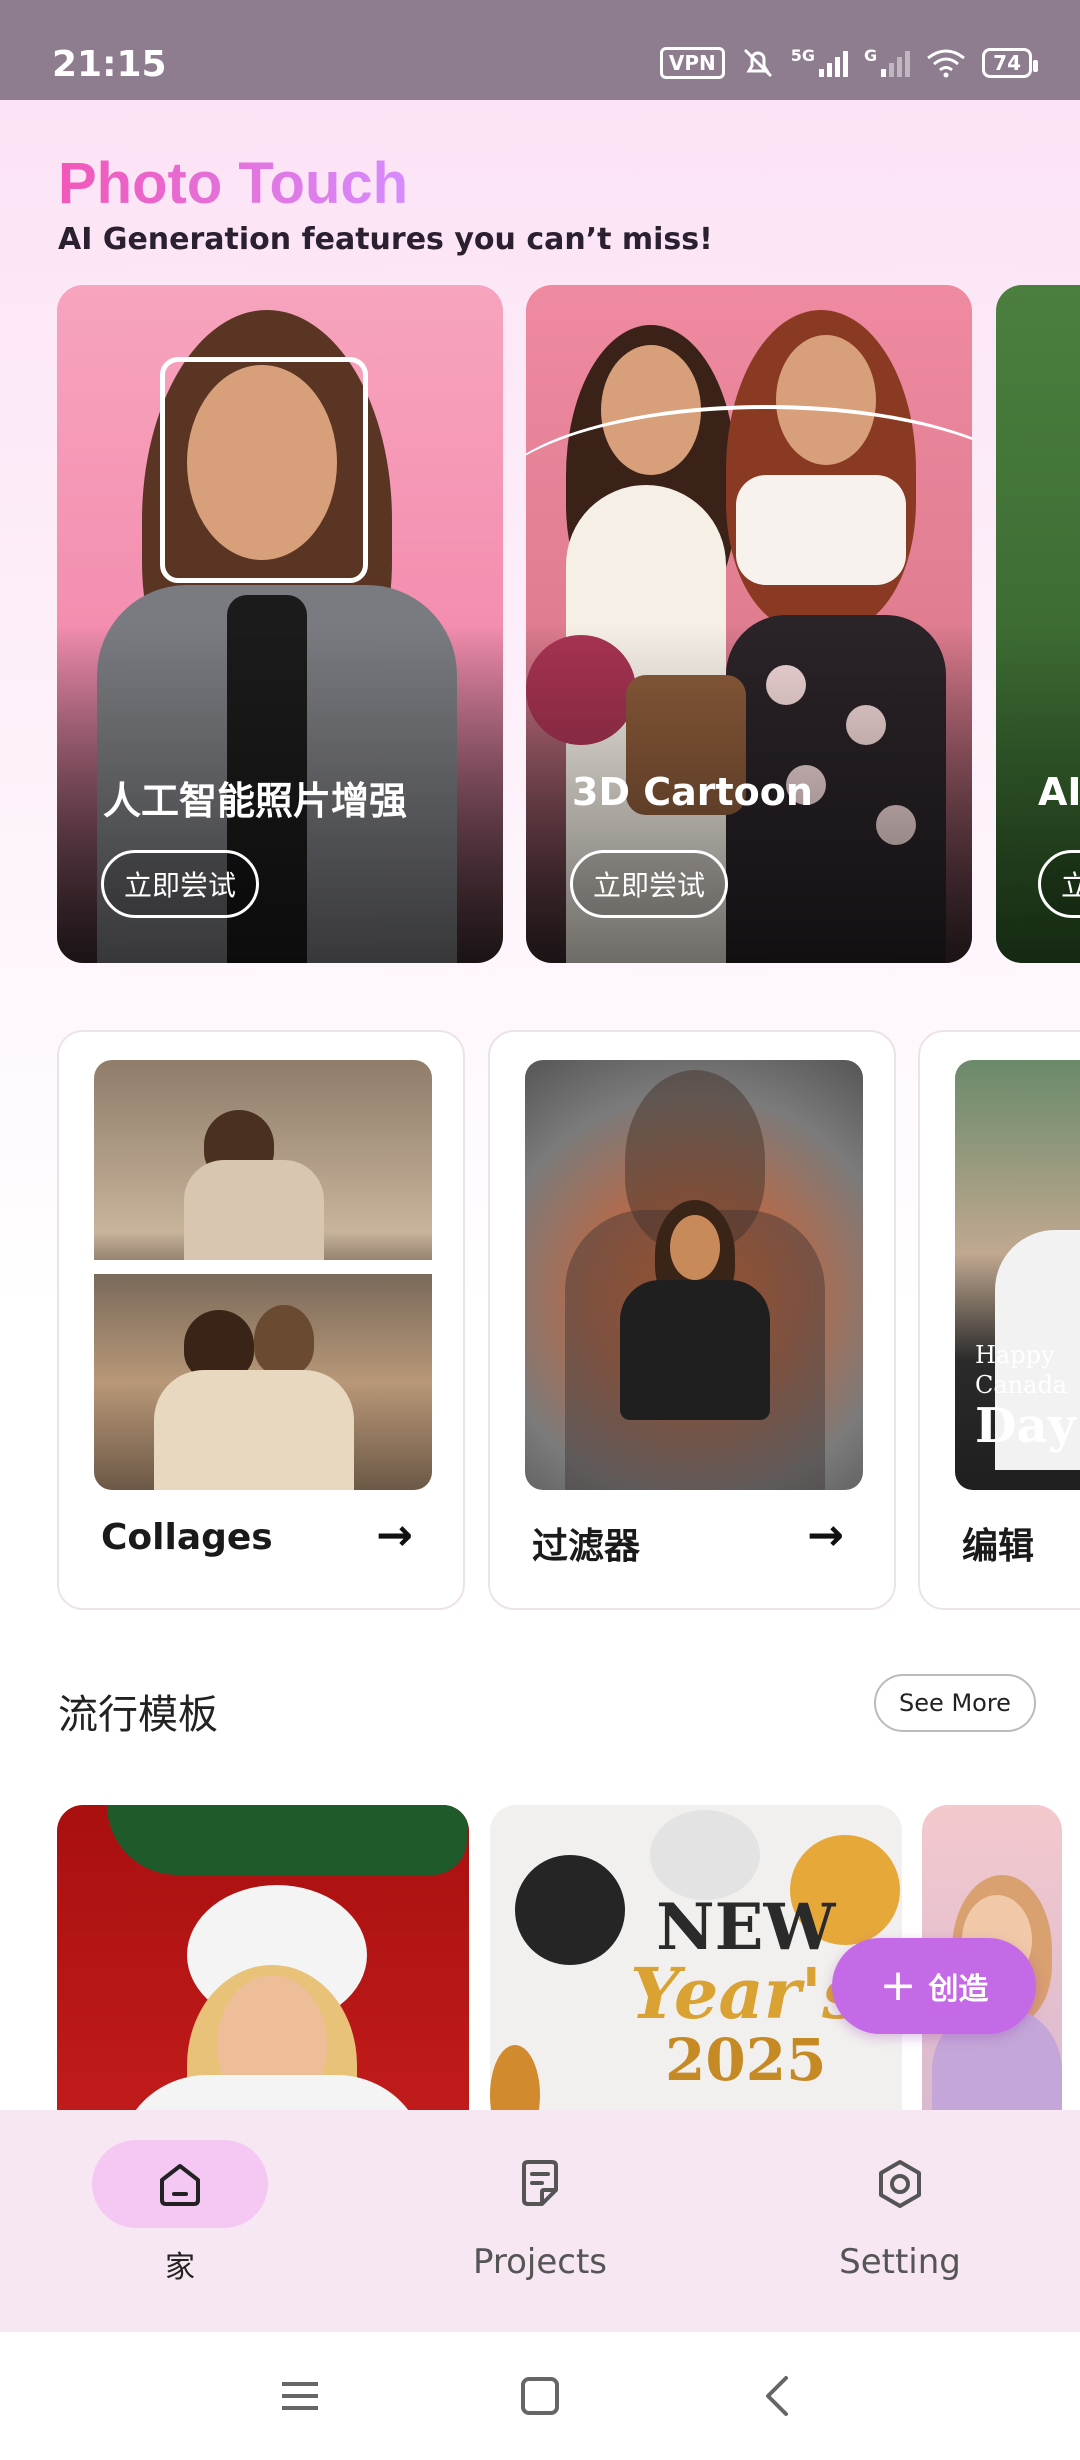 The height and width of the screenshot is (2460, 1080). Describe the element at coordinates (900, 2220) in the screenshot. I see `nav-item-setting: Setting` at that location.